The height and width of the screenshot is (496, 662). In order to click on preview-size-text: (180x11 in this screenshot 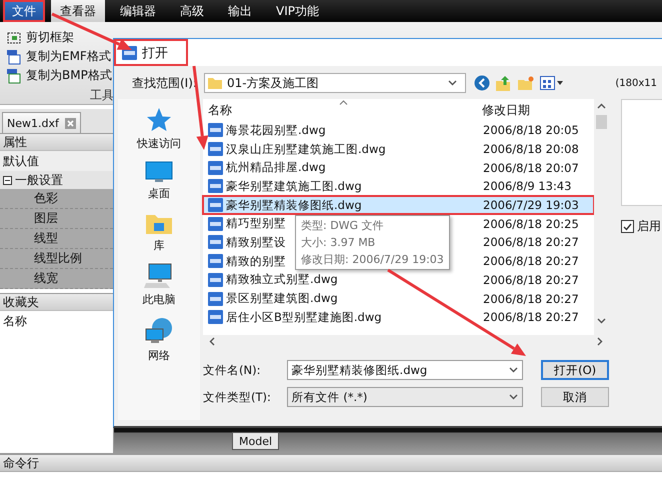, I will do `click(636, 83)`.